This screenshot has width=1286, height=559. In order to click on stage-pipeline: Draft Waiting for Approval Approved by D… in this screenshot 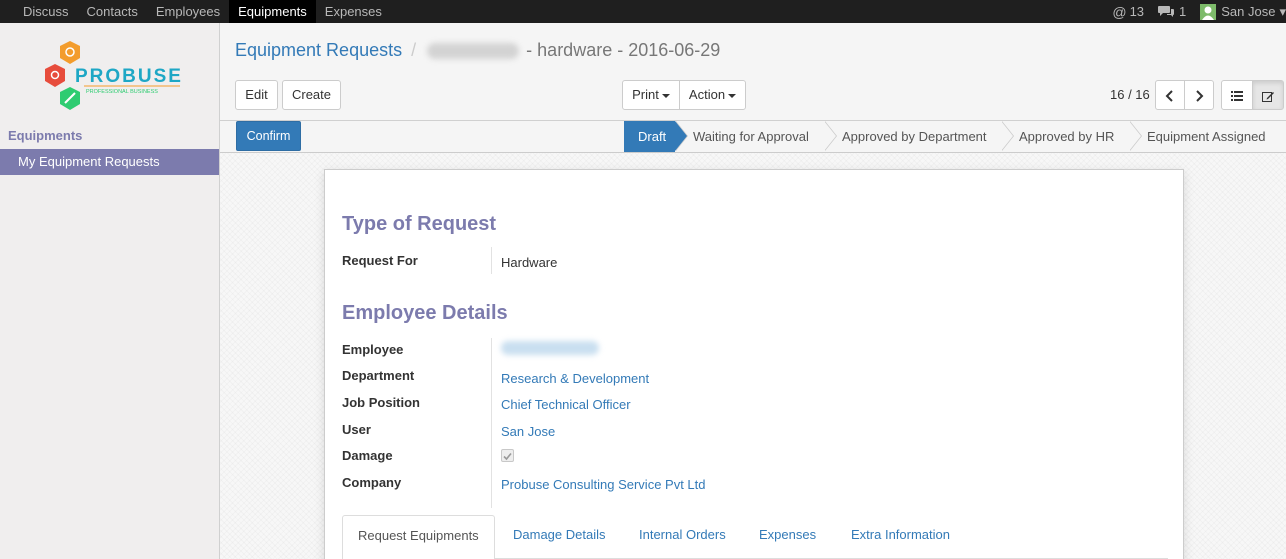, I will do `click(955, 136)`.